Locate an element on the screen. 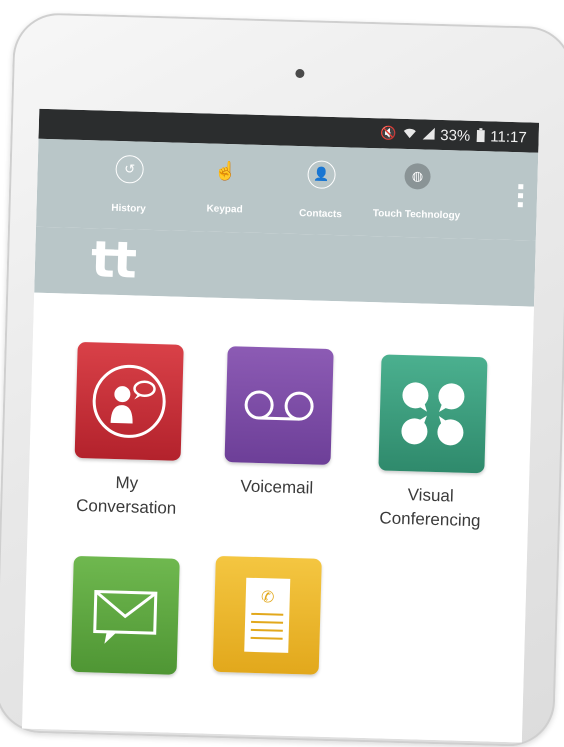  app-label-line1: Voicemail is located at coordinates (277, 487).